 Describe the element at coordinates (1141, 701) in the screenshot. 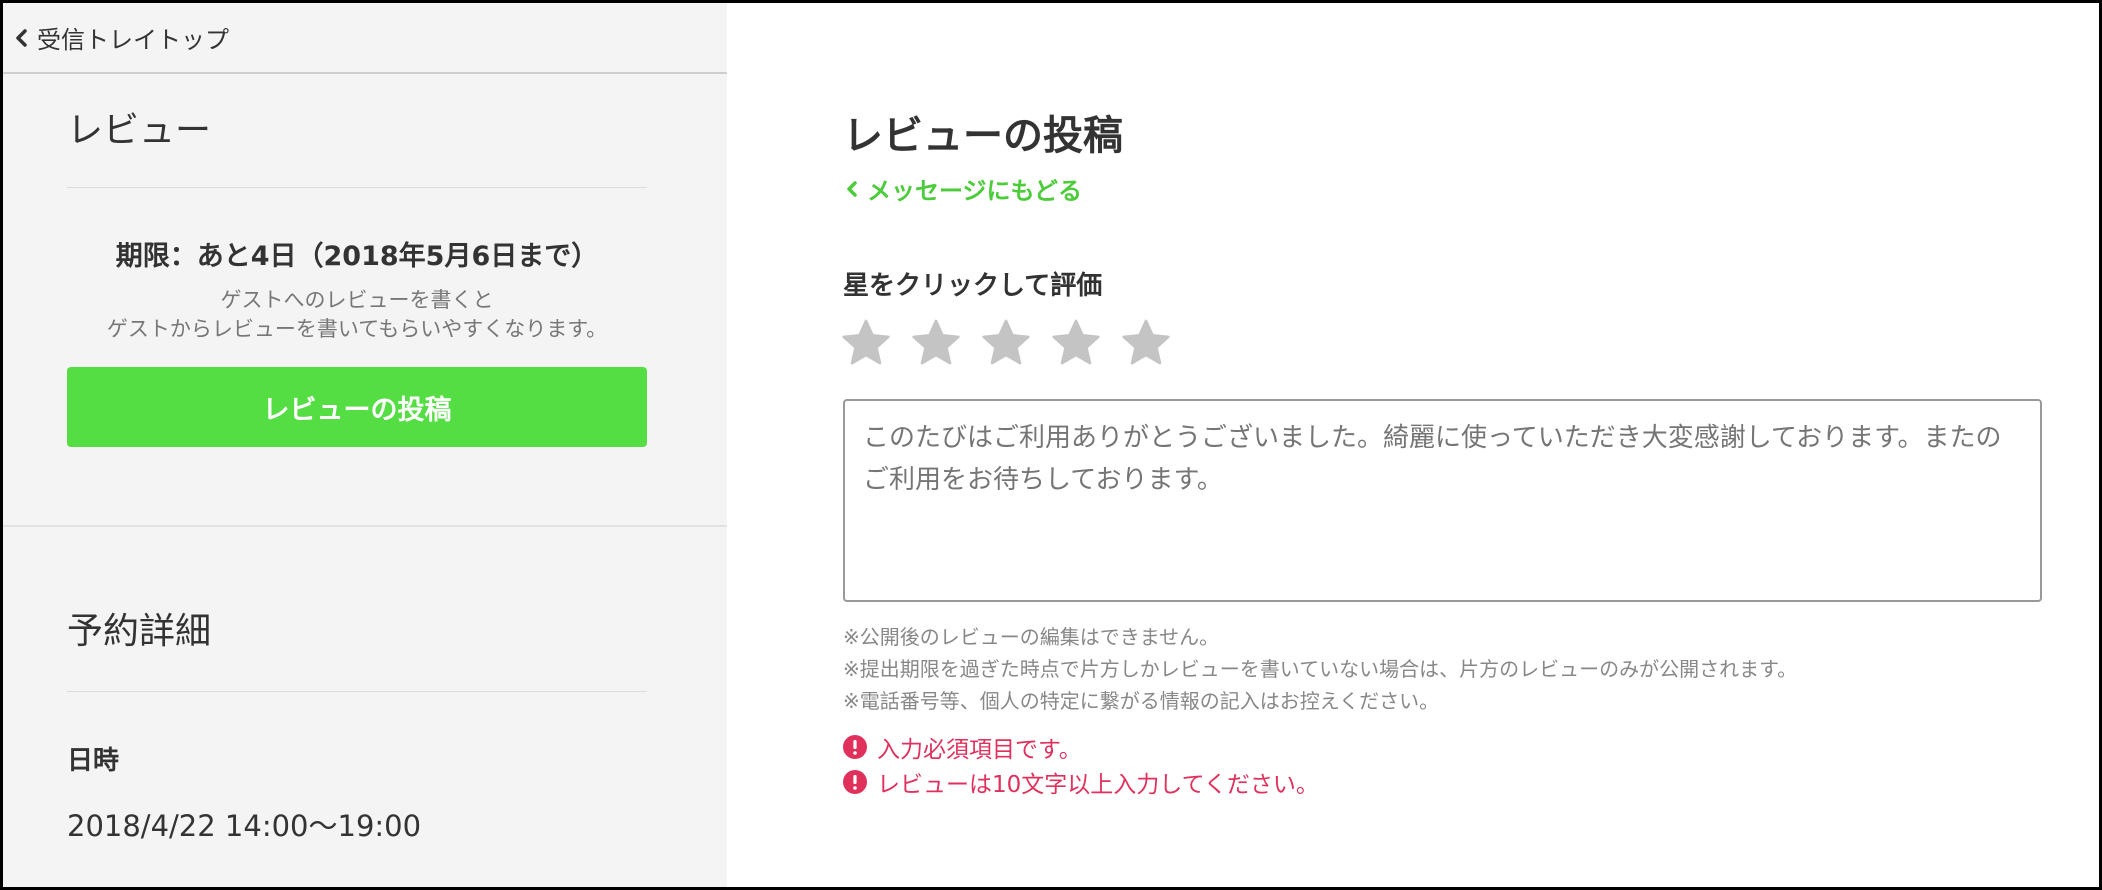

I see `note-line: ※電話番号等、個人の特定に繋がる情報の記入はお控えください。` at that location.